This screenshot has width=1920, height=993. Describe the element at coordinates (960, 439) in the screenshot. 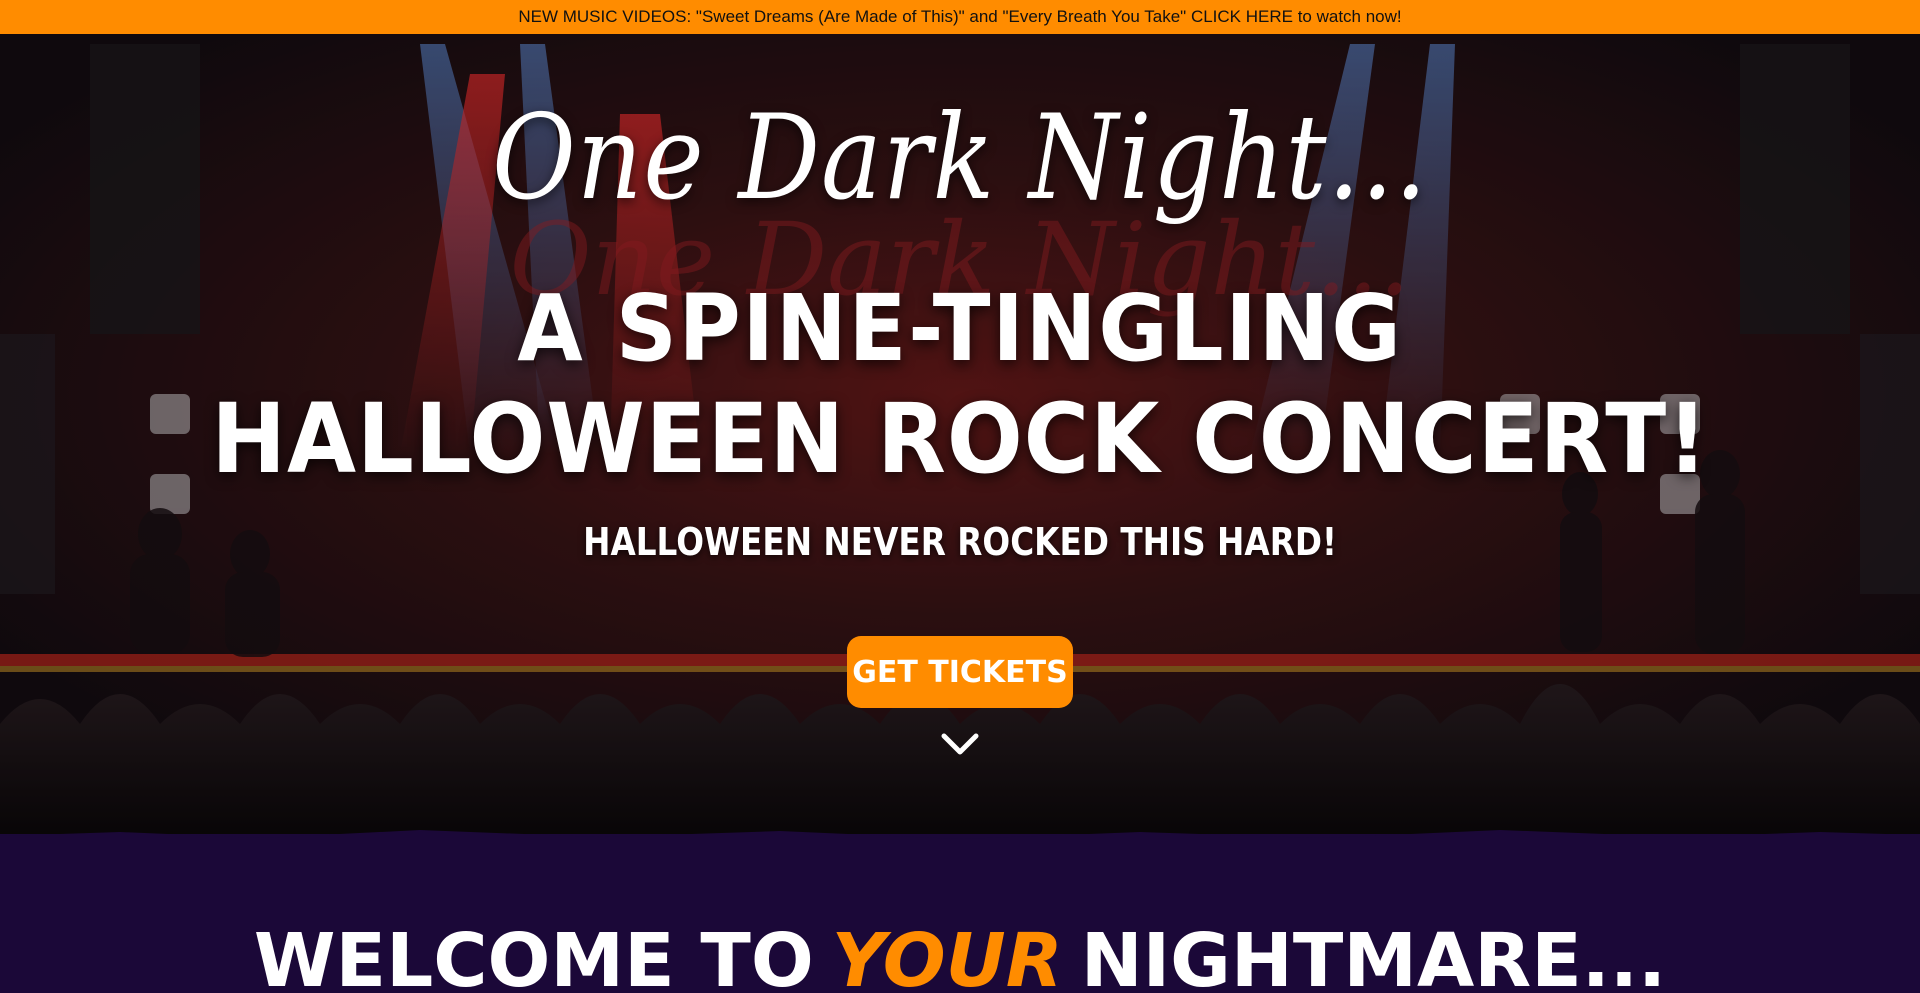

I see `headline-line-2: Halloween Rock Concert!` at that location.